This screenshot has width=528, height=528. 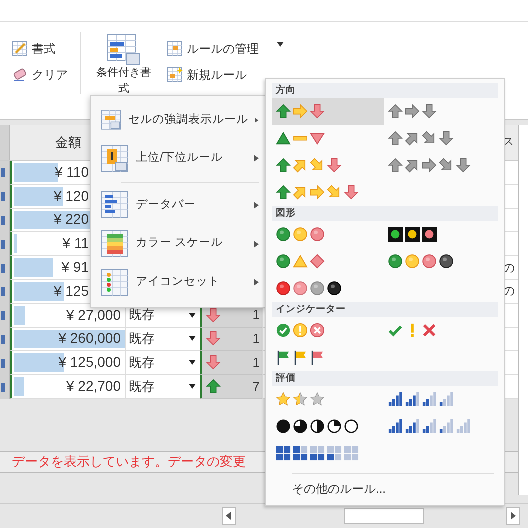 What do you see at coordinates (178, 244) in the screenshot?
I see `menu-item: カラー スケール` at bounding box center [178, 244].